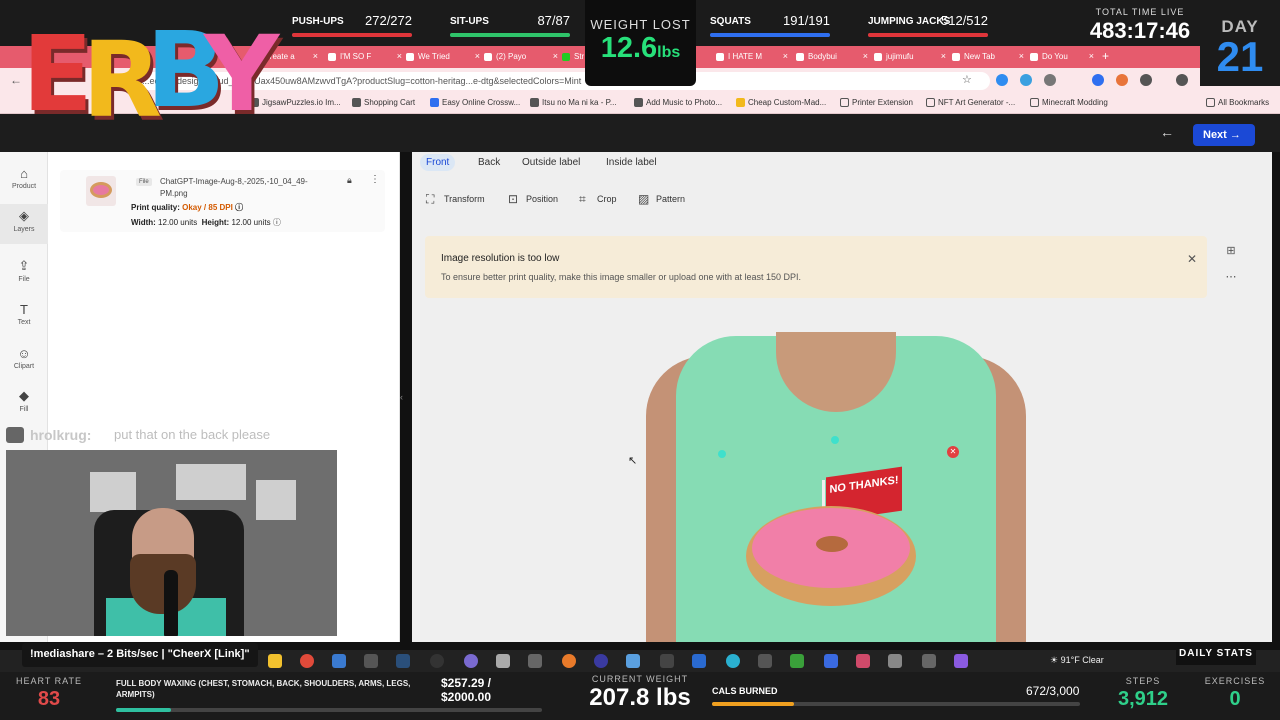 This screenshot has height=720, width=1280. Describe the element at coordinates (455, 199) in the screenshot. I see `transform-button: ⛶ Transform` at that location.